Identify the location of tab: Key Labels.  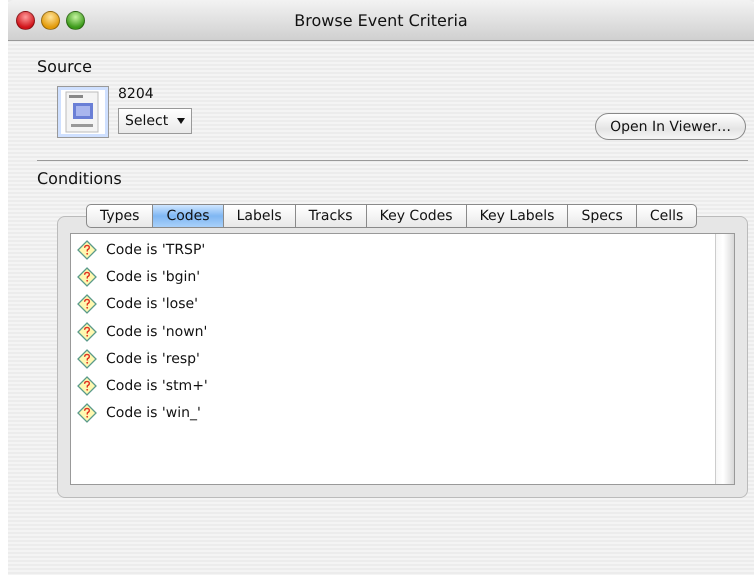
(517, 216).